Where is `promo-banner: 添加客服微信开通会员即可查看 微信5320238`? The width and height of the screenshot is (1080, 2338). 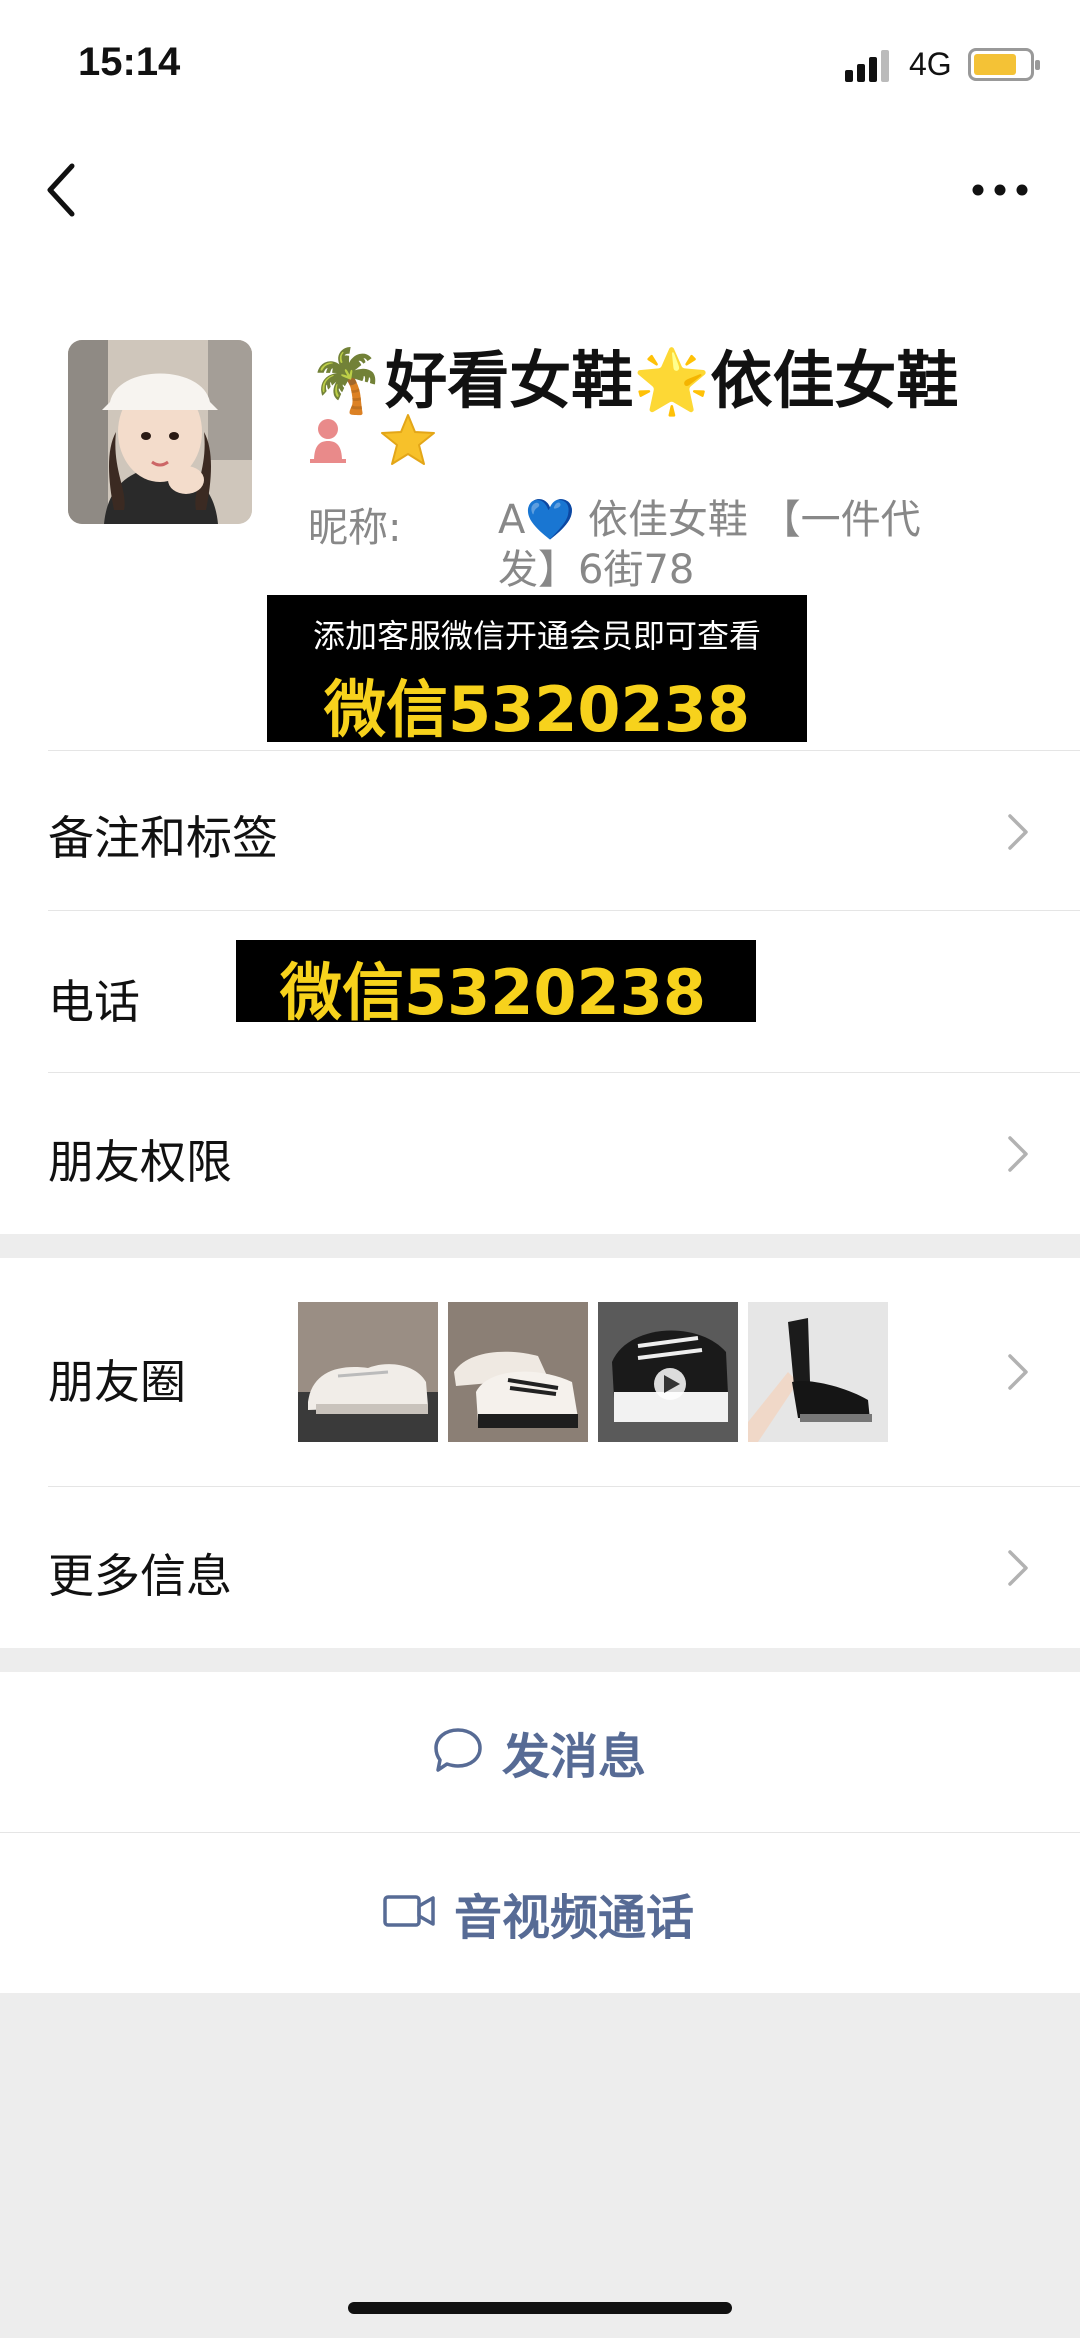 promo-banner: 添加客服微信开通会员即可查看 微信5320238 is located at coordinates (537, 670).